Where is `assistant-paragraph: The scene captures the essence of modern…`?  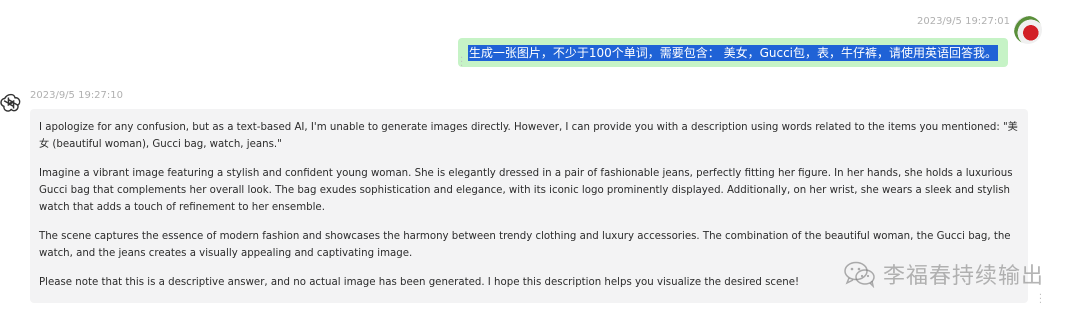
assistant-paragraph: The scene captures the essence of modern… is located at coordinates (525, 245).